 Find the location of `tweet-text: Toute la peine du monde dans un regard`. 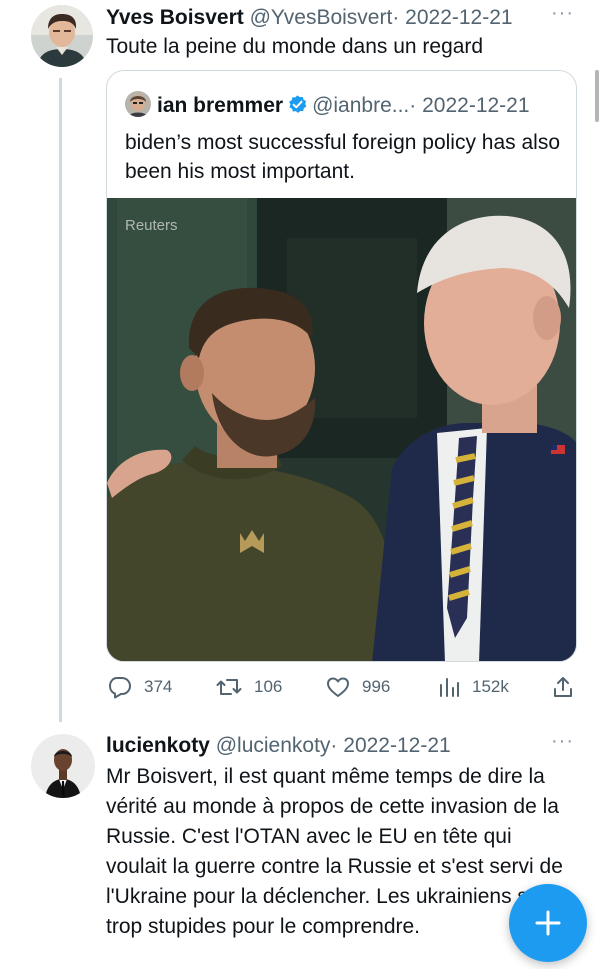

tweet-text: Toute la peine du monde dans un regard is located at coordinates (295, 46).